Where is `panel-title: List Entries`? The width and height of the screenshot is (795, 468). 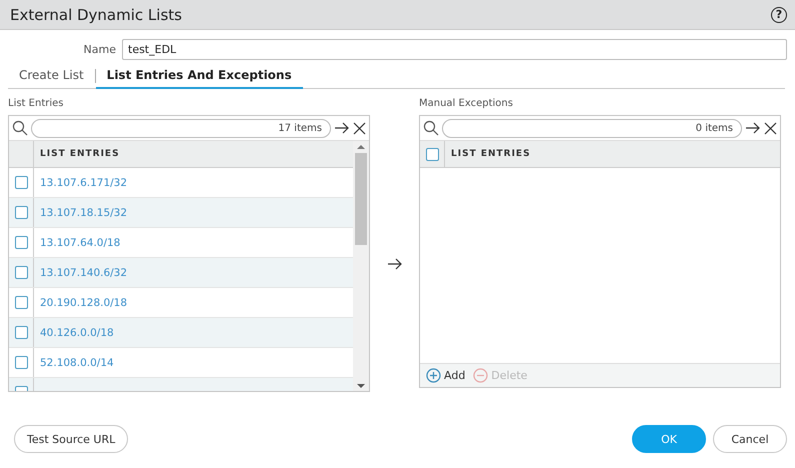 panel-title: List Entries is located at coordinates (36, 104).